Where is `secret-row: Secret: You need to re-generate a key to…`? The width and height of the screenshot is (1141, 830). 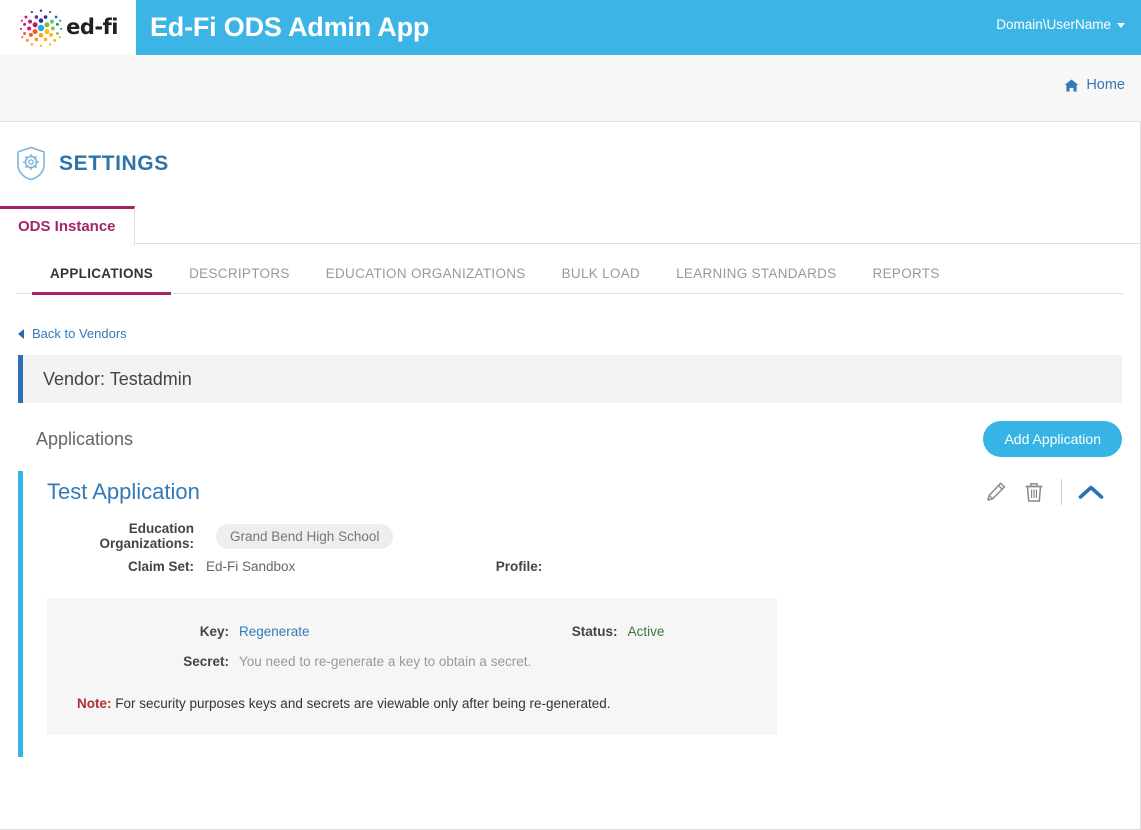 secret-row: Secret: You need to re-generate a key to… is located at coordinates (412, 661).